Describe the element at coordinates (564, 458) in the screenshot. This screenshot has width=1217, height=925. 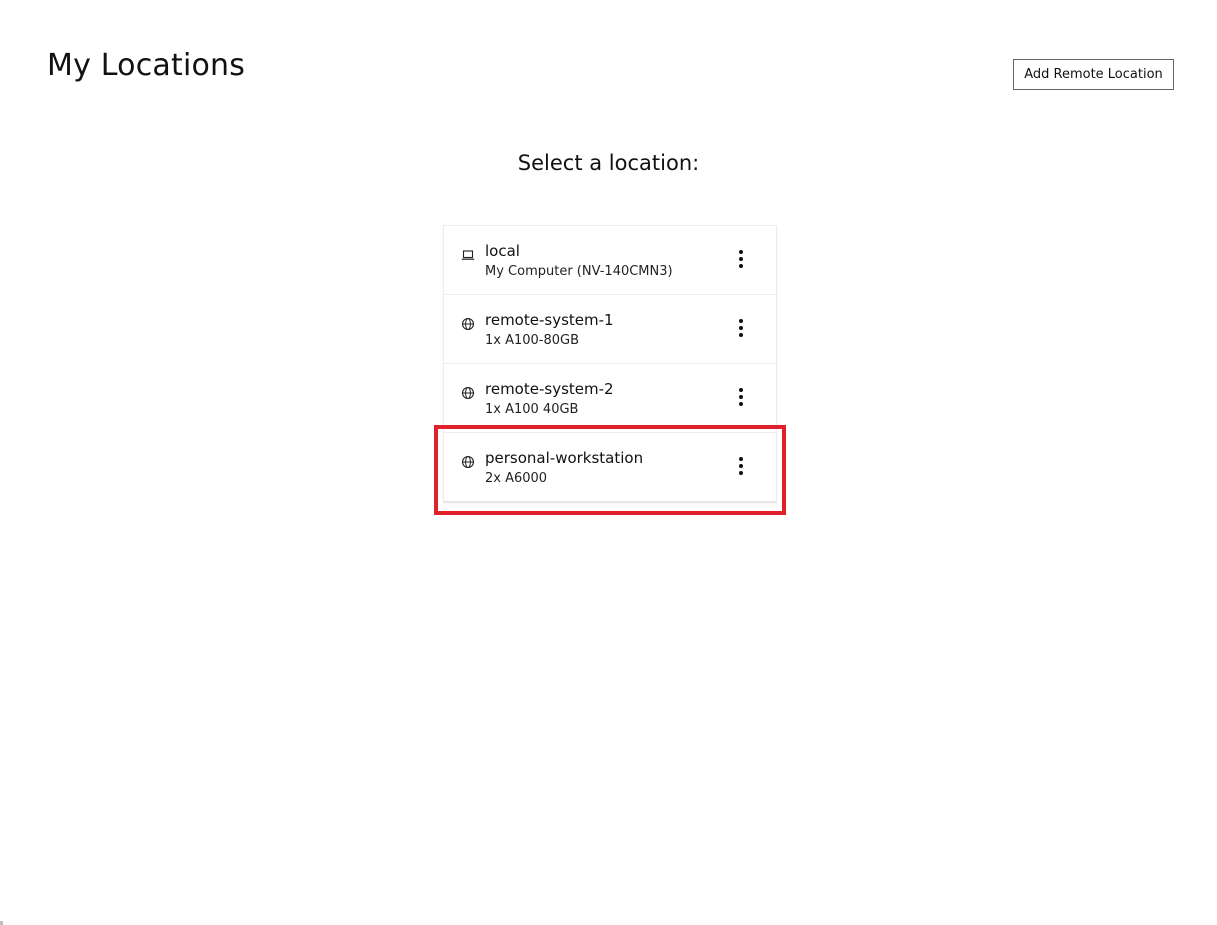
I see `location-name: personal-workstation` at that location.